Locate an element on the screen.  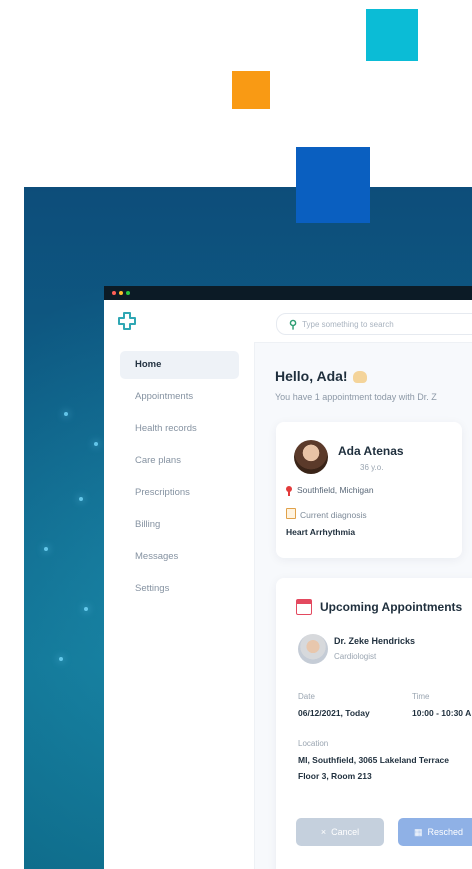
top-bar: ⚲ Type something to search is located at coordinates (288, 321).